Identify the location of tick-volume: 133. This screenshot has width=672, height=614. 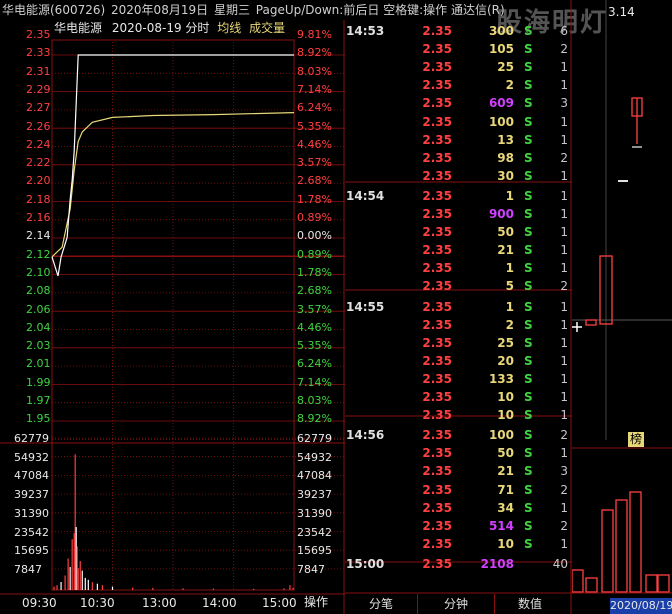
(501, 378).